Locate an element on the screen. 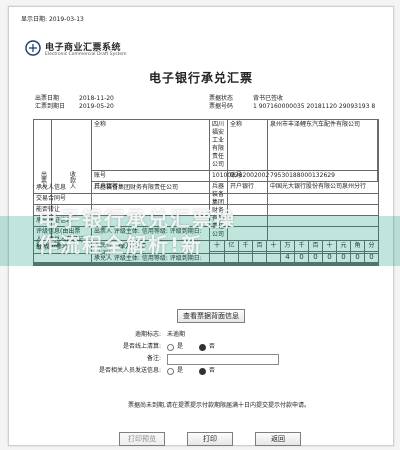 The height and width of the screenshot is (450, 400). status-label: 票据状态 is located at coordinates (221, 98).